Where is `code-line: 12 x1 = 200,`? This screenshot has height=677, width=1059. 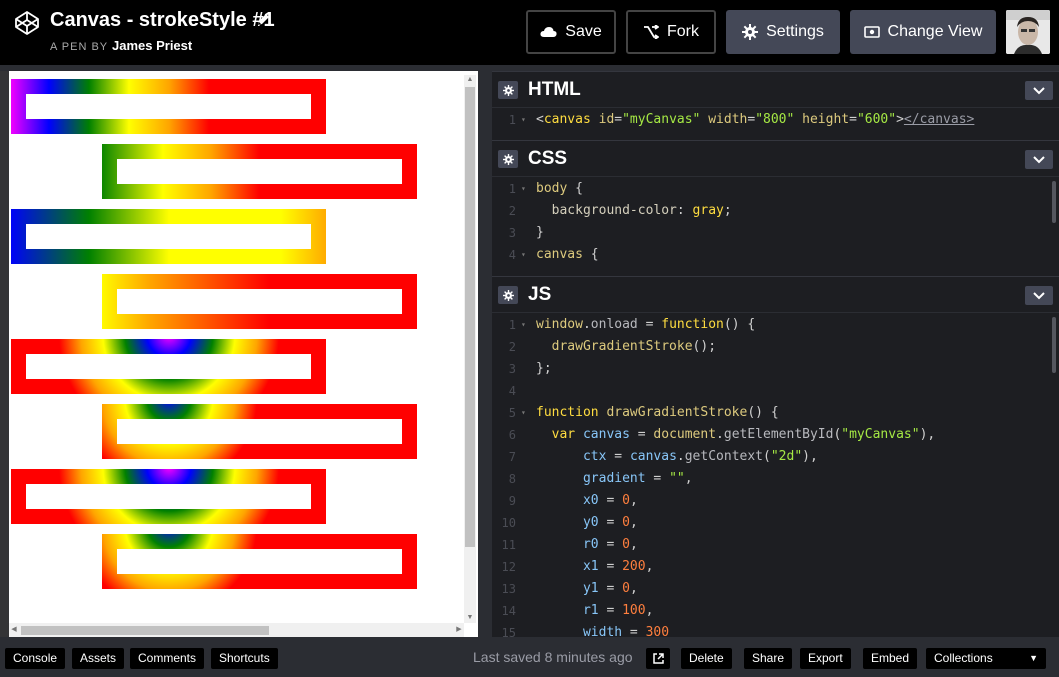 code-line: 12 x1 = 200, is located at coordinates (775, 567).